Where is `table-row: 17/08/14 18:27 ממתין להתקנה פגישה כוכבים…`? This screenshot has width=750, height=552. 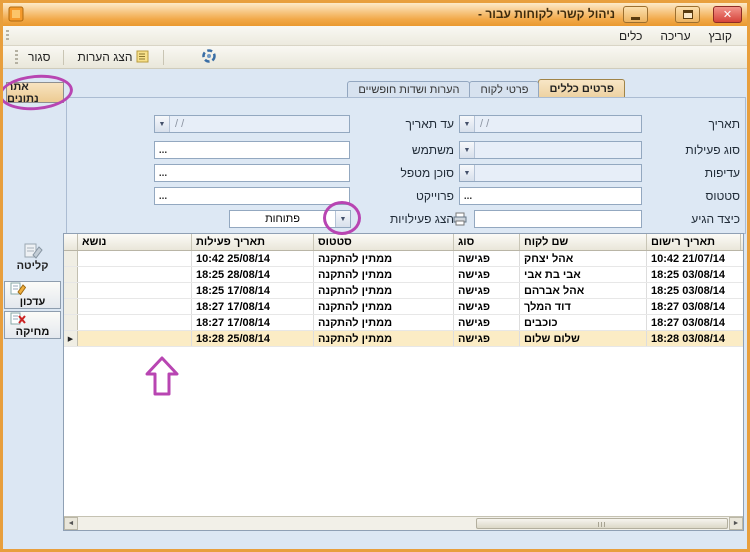
table-row: 17/08/14 18:27 ממתין להתקנה פגישה כוכבים… is located at coordinates (403, 323).